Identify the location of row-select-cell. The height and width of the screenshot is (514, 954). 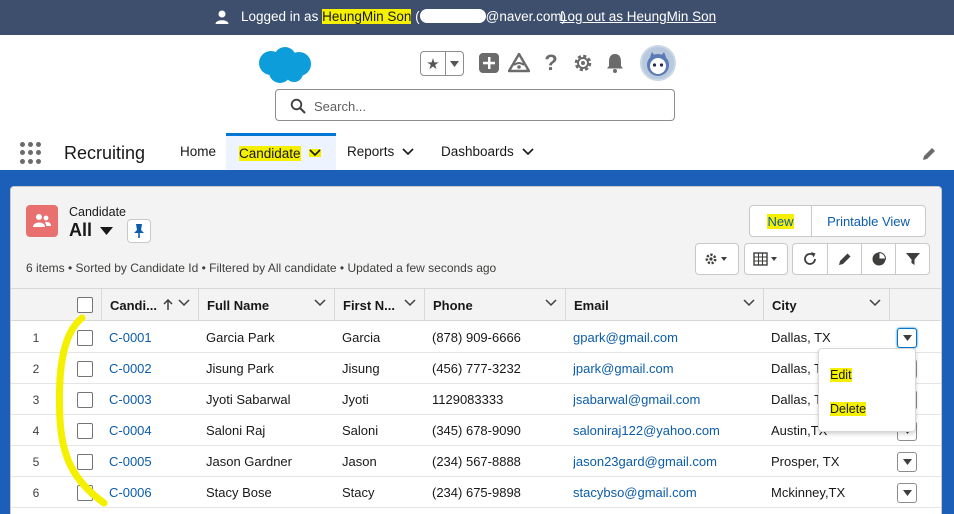
(87, 461).